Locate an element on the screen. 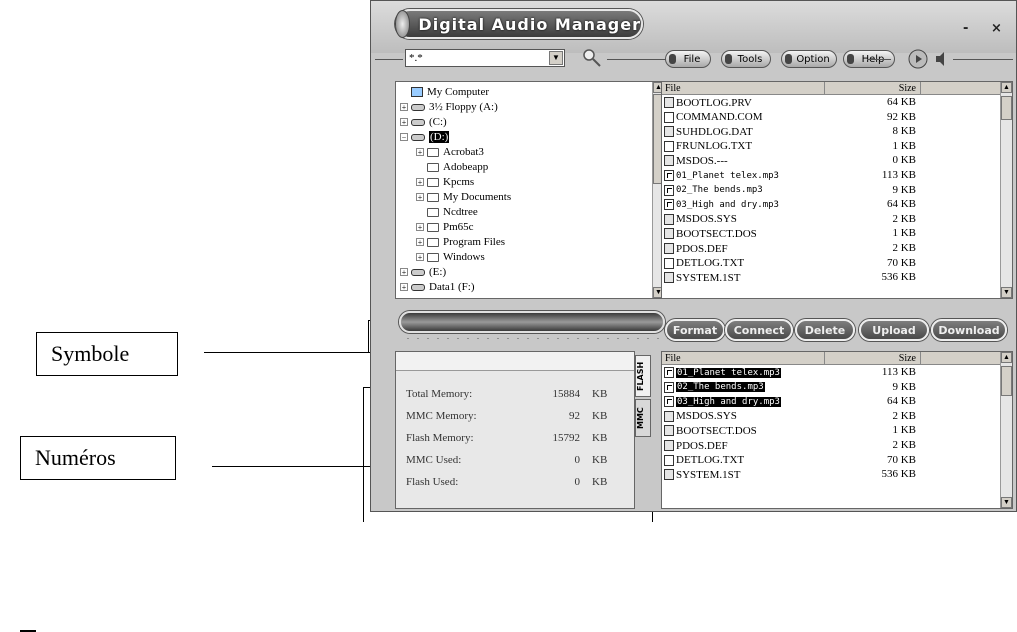  close-button: × is located at coordinates (996, 28).